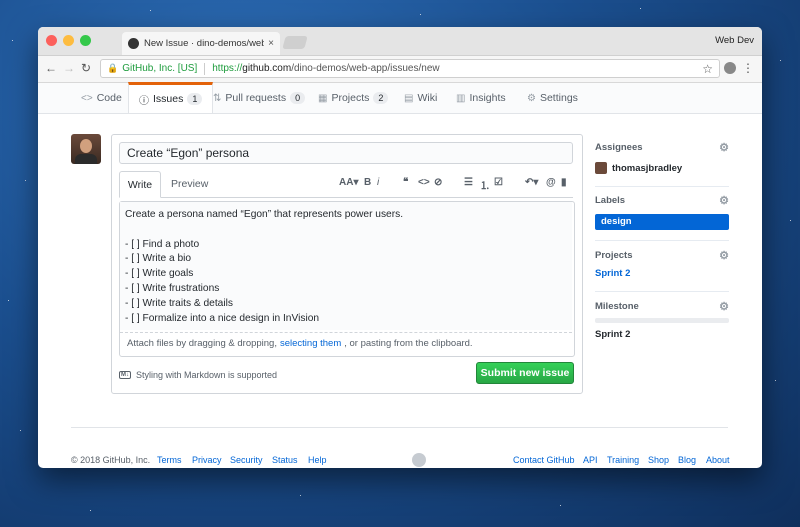  I want to click on labels-heading-text: Labels, so click(610, 200).